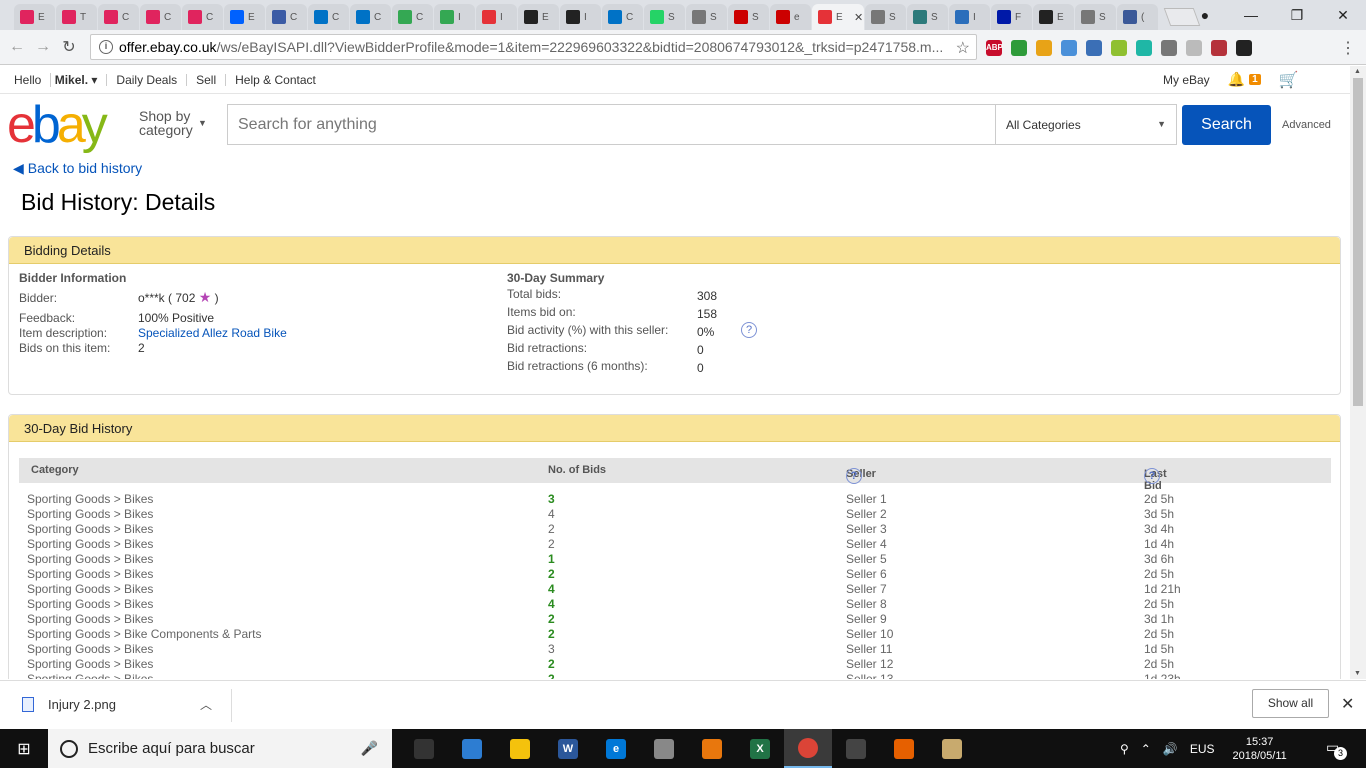  What do you see at coordinates (1348, 48) in the screenshot?
I see `chrome-menu-icon: ⋮` at bounding box center [1348, 48].